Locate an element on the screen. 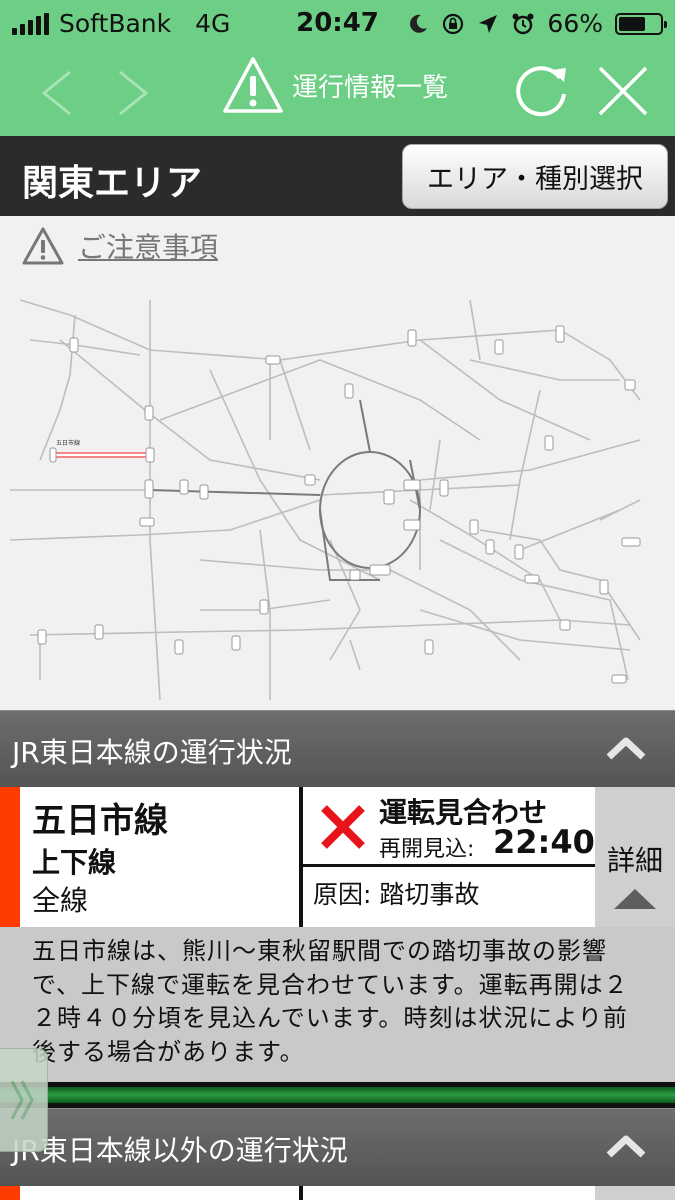 This screenshot has height=1200, width=675. line-name: 五日市線 is located at coordinates (100, 821).